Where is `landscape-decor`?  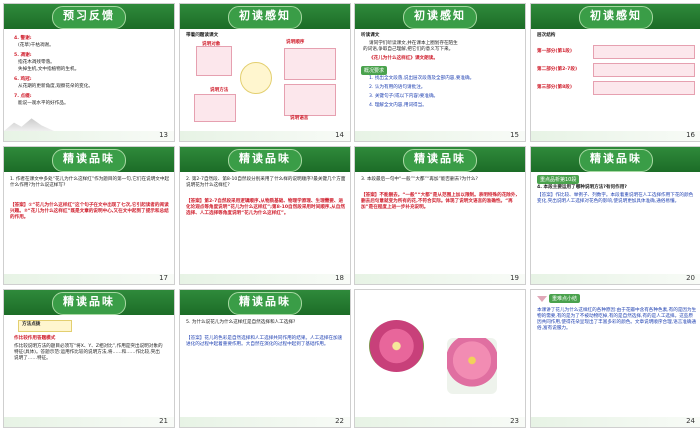 landscape-decor is located at coordinates (29, 124).